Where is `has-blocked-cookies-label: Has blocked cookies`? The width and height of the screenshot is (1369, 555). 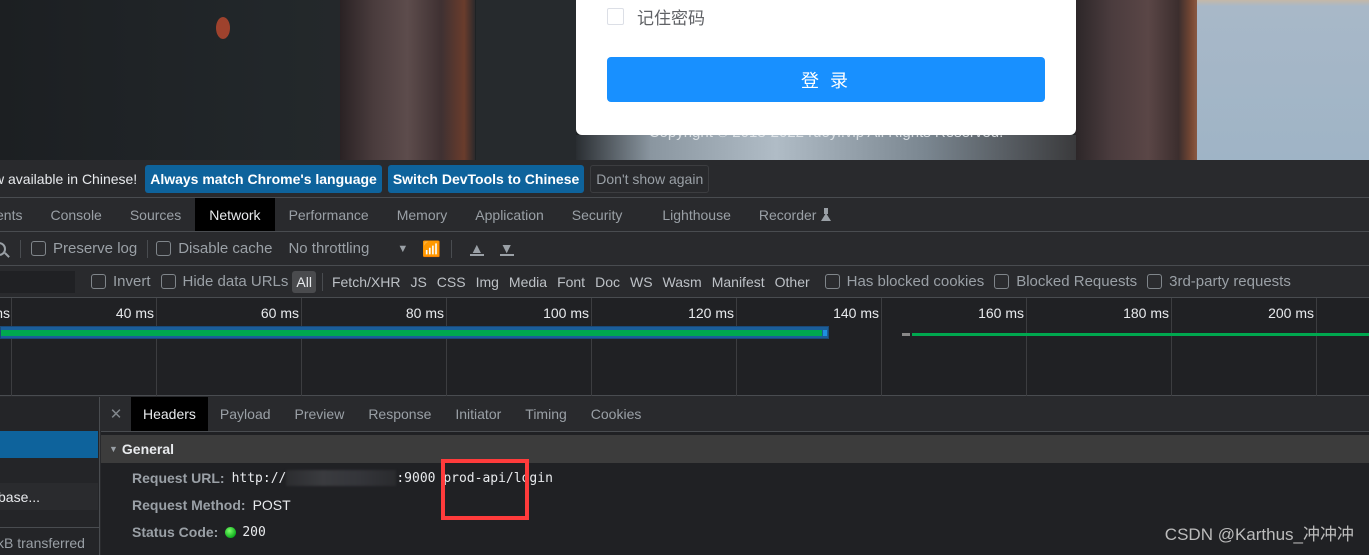 has-blocked-cookies-label: Has blocked cookies is located at coordinates (915, 281).